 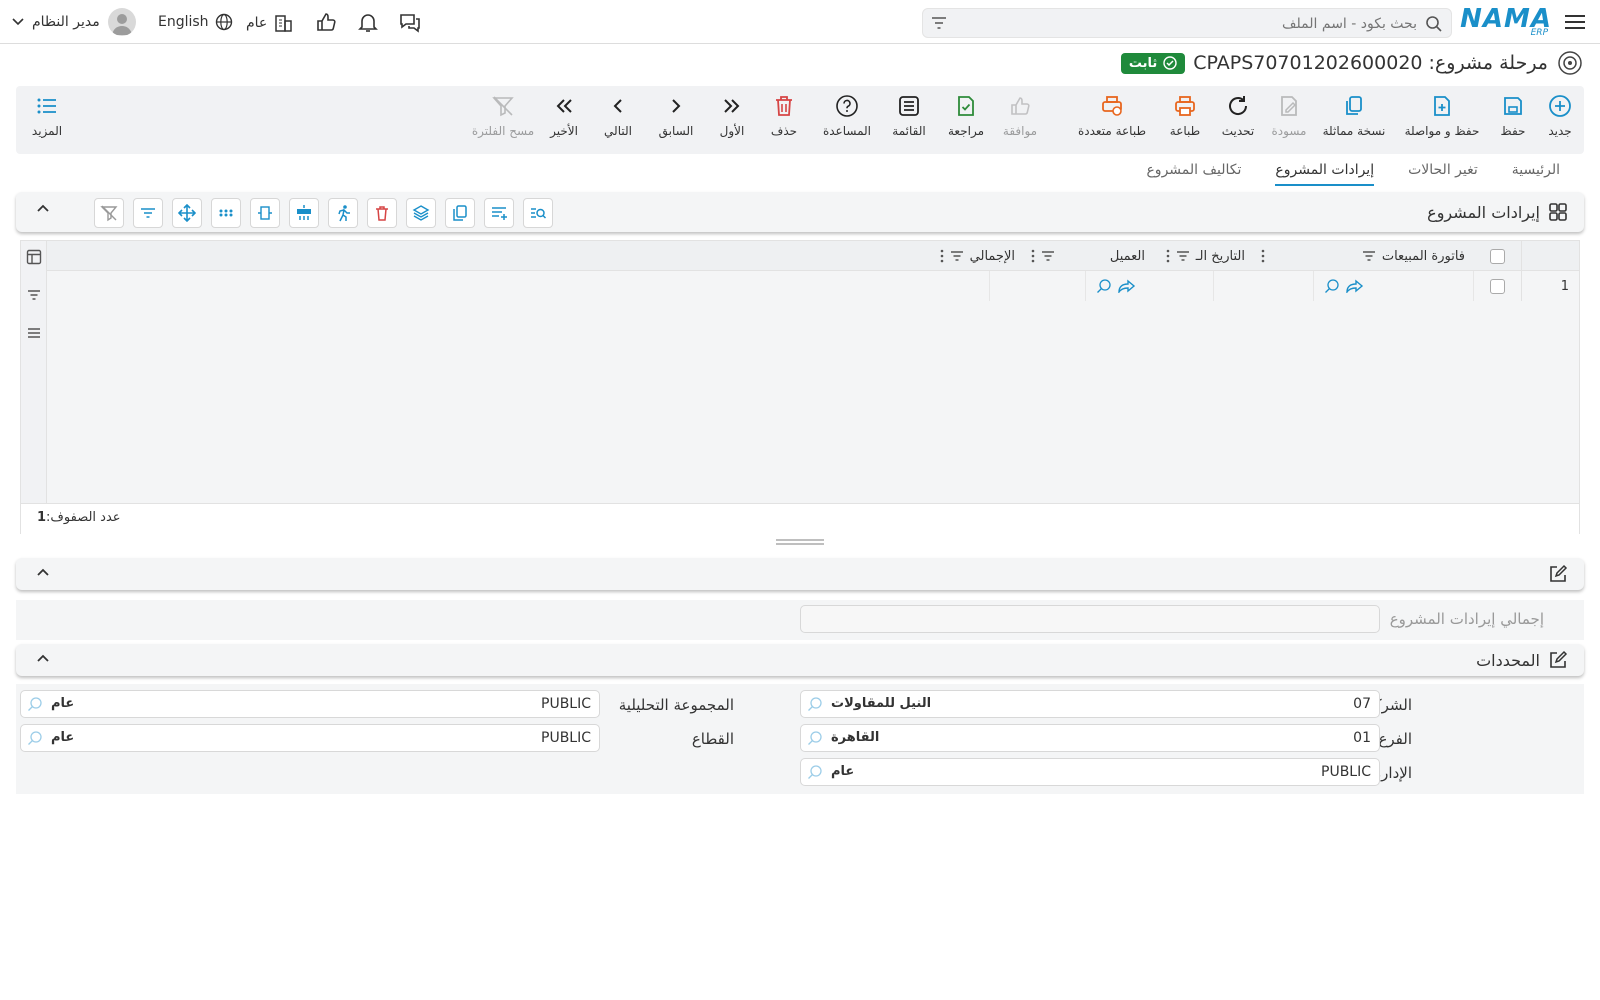 I want to click on approve-button: موافقة, so click(x=1020, y=116).